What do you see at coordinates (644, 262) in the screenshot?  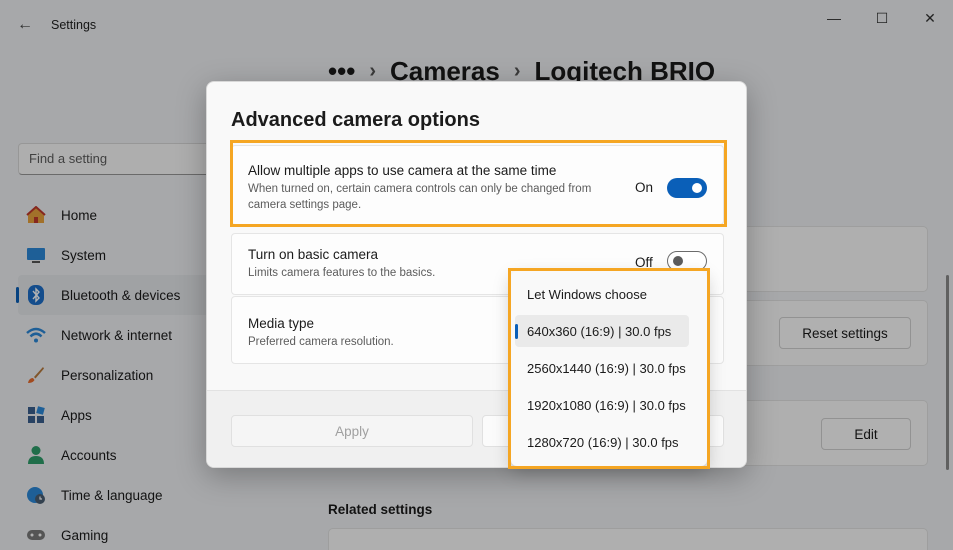 I see `basic-camera-state: Off` at bounding box center [644, 262].